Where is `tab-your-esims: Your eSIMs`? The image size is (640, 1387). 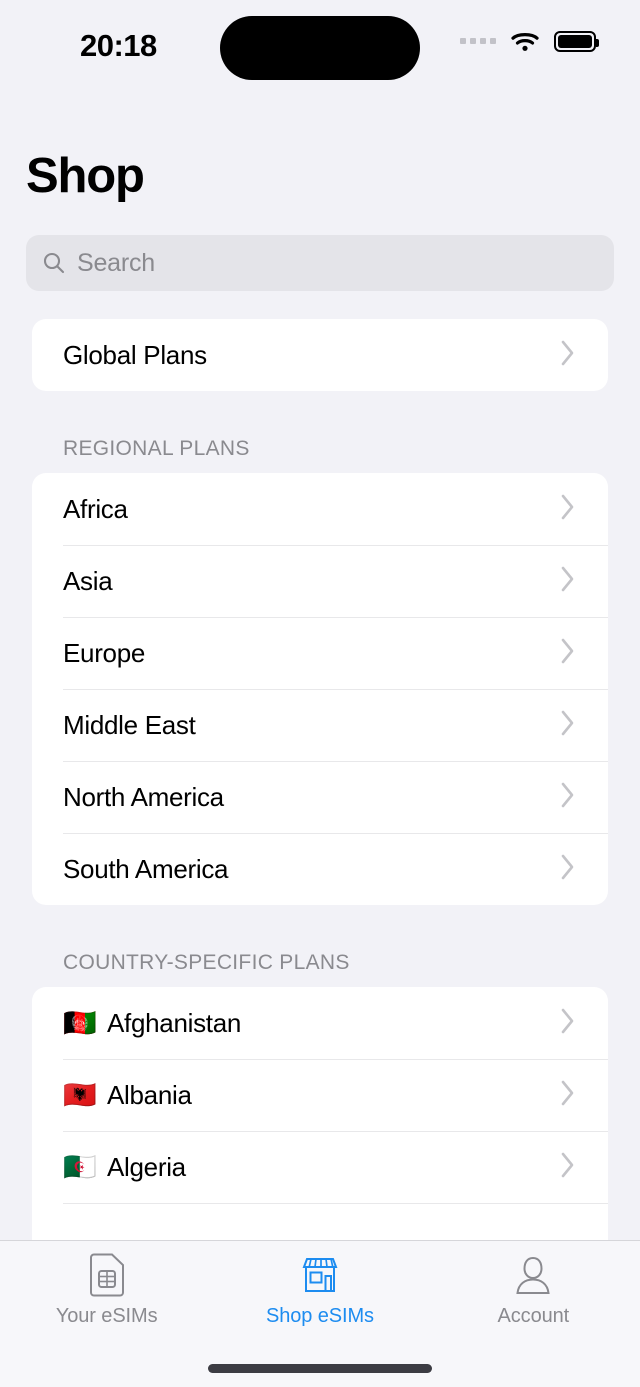
tab-your-esims: Your eSIMs is located at coordinates (106, 1297).